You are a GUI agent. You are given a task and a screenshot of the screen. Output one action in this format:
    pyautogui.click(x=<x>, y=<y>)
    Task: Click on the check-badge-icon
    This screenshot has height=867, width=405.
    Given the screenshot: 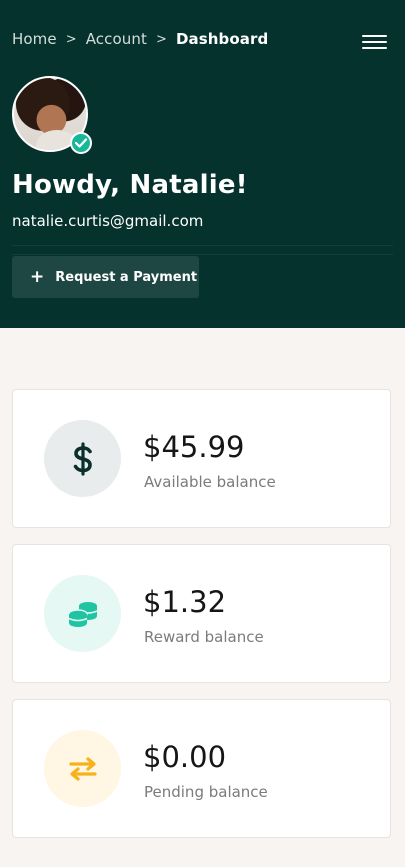 What is the action you would take?
    pyautogui.click(x=81, y=143)
    